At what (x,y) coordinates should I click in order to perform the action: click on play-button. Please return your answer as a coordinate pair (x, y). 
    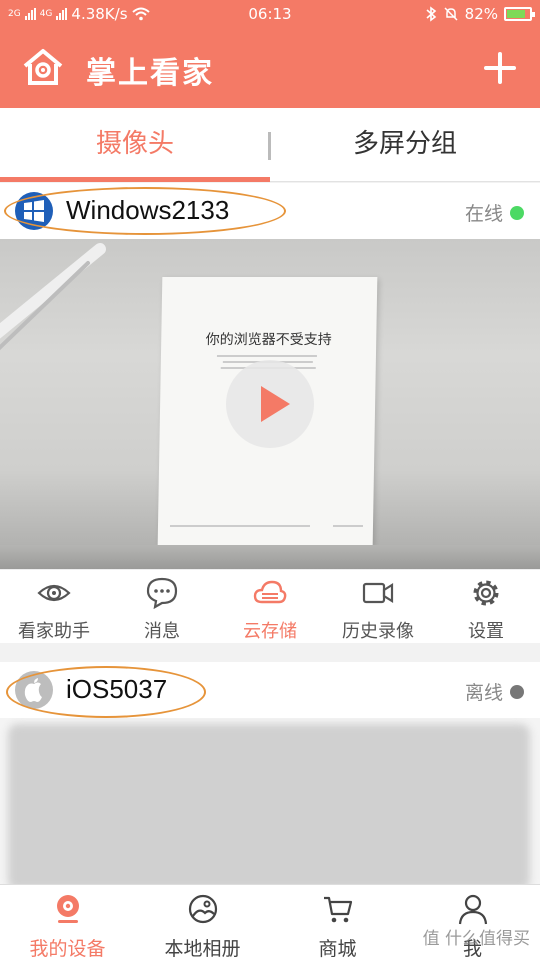
    Looking at the image, I should click on (270, 404).